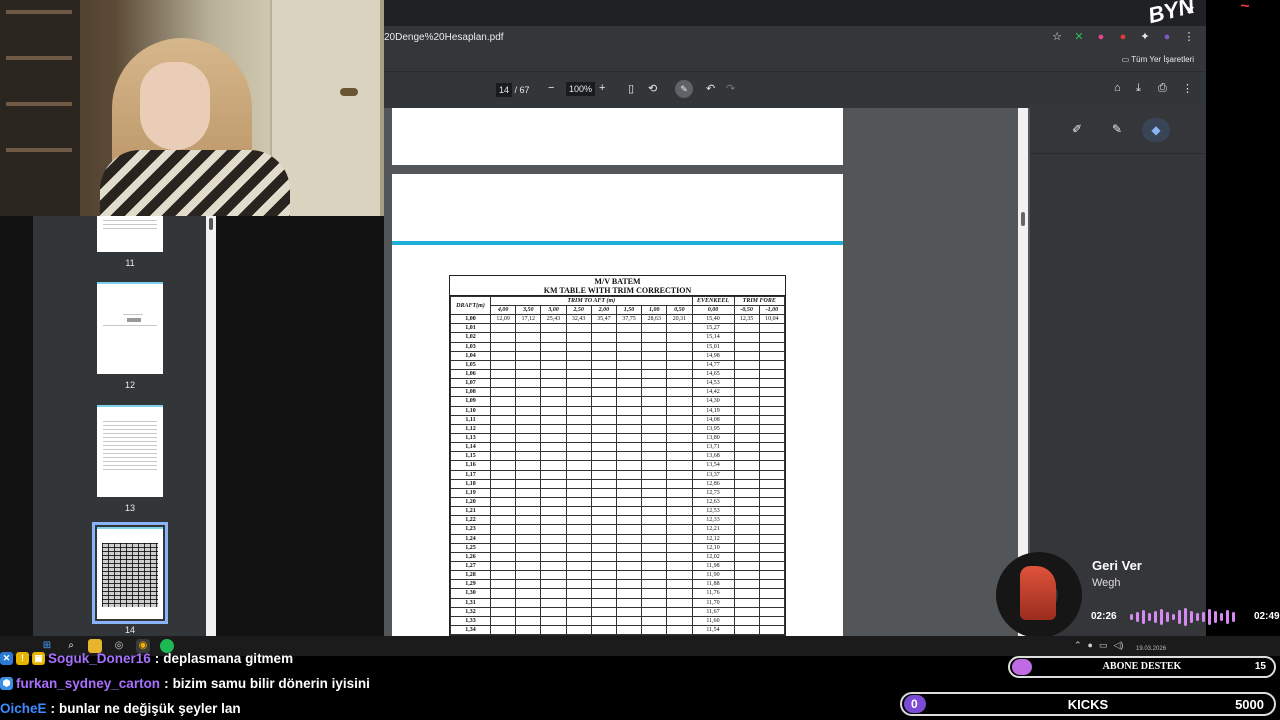 This screenshot has width=1280, height=720. I want to click on draft-cell: 1,17, so click(470, 474).